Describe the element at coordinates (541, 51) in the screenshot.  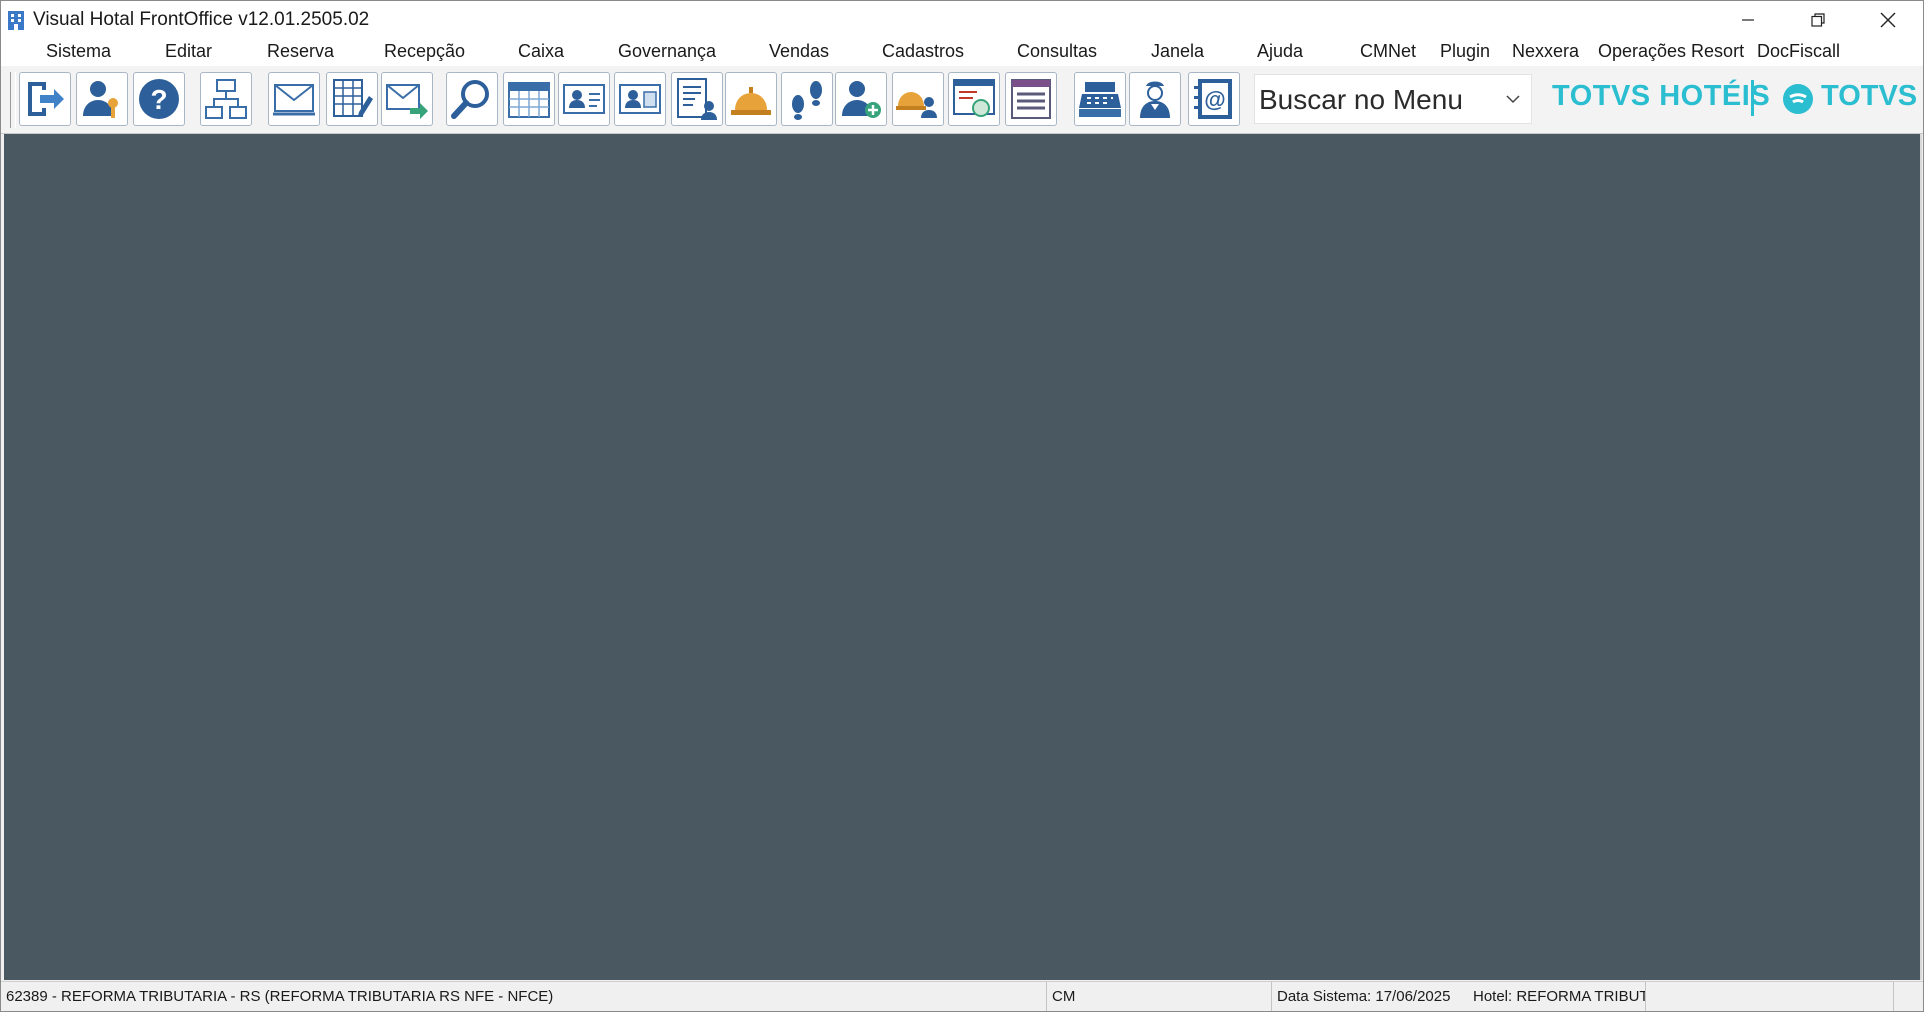
I see `menu-caixa: Caixa` at that location.